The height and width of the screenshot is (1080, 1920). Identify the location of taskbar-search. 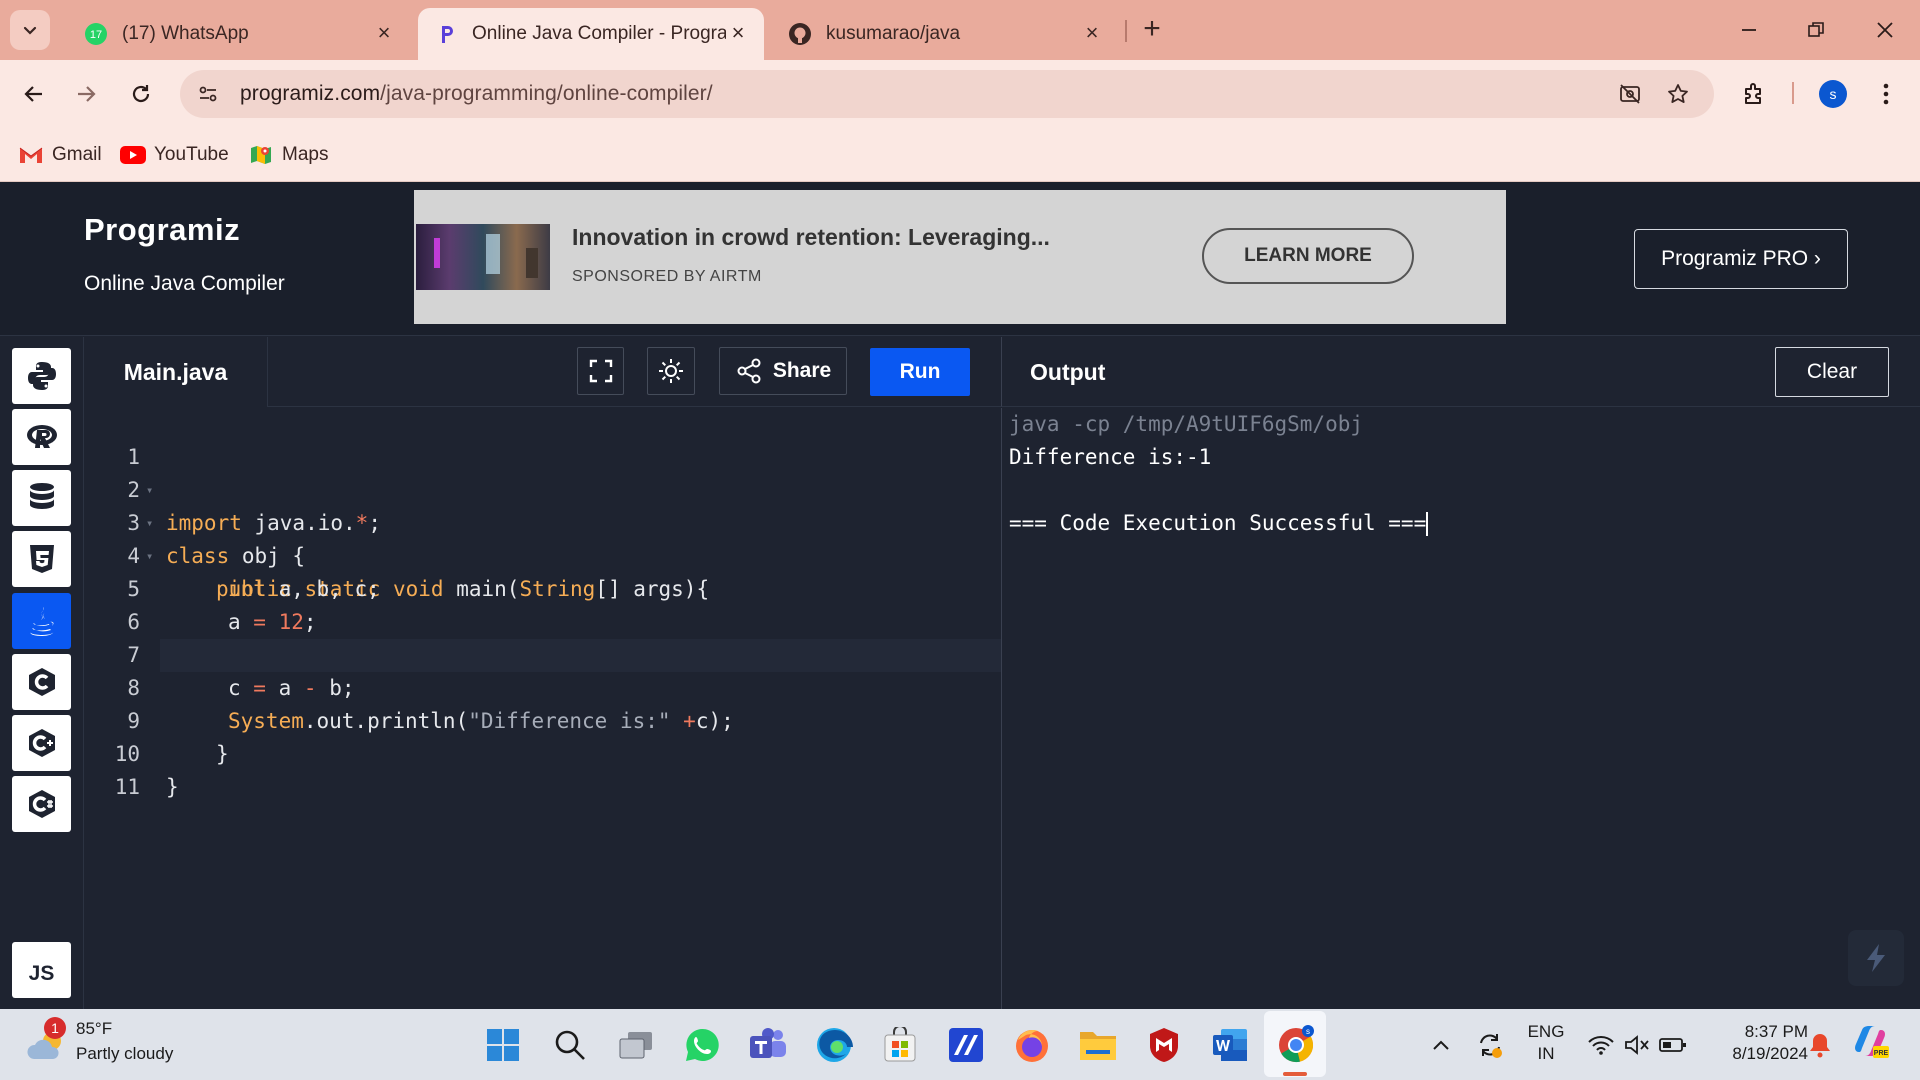
(570, 1045).